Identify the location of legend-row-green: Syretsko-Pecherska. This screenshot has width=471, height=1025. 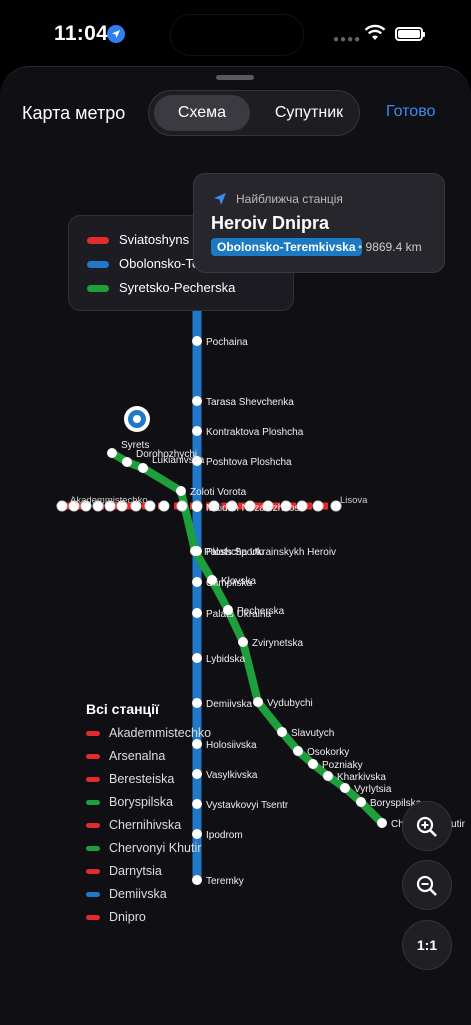
(161, 288).